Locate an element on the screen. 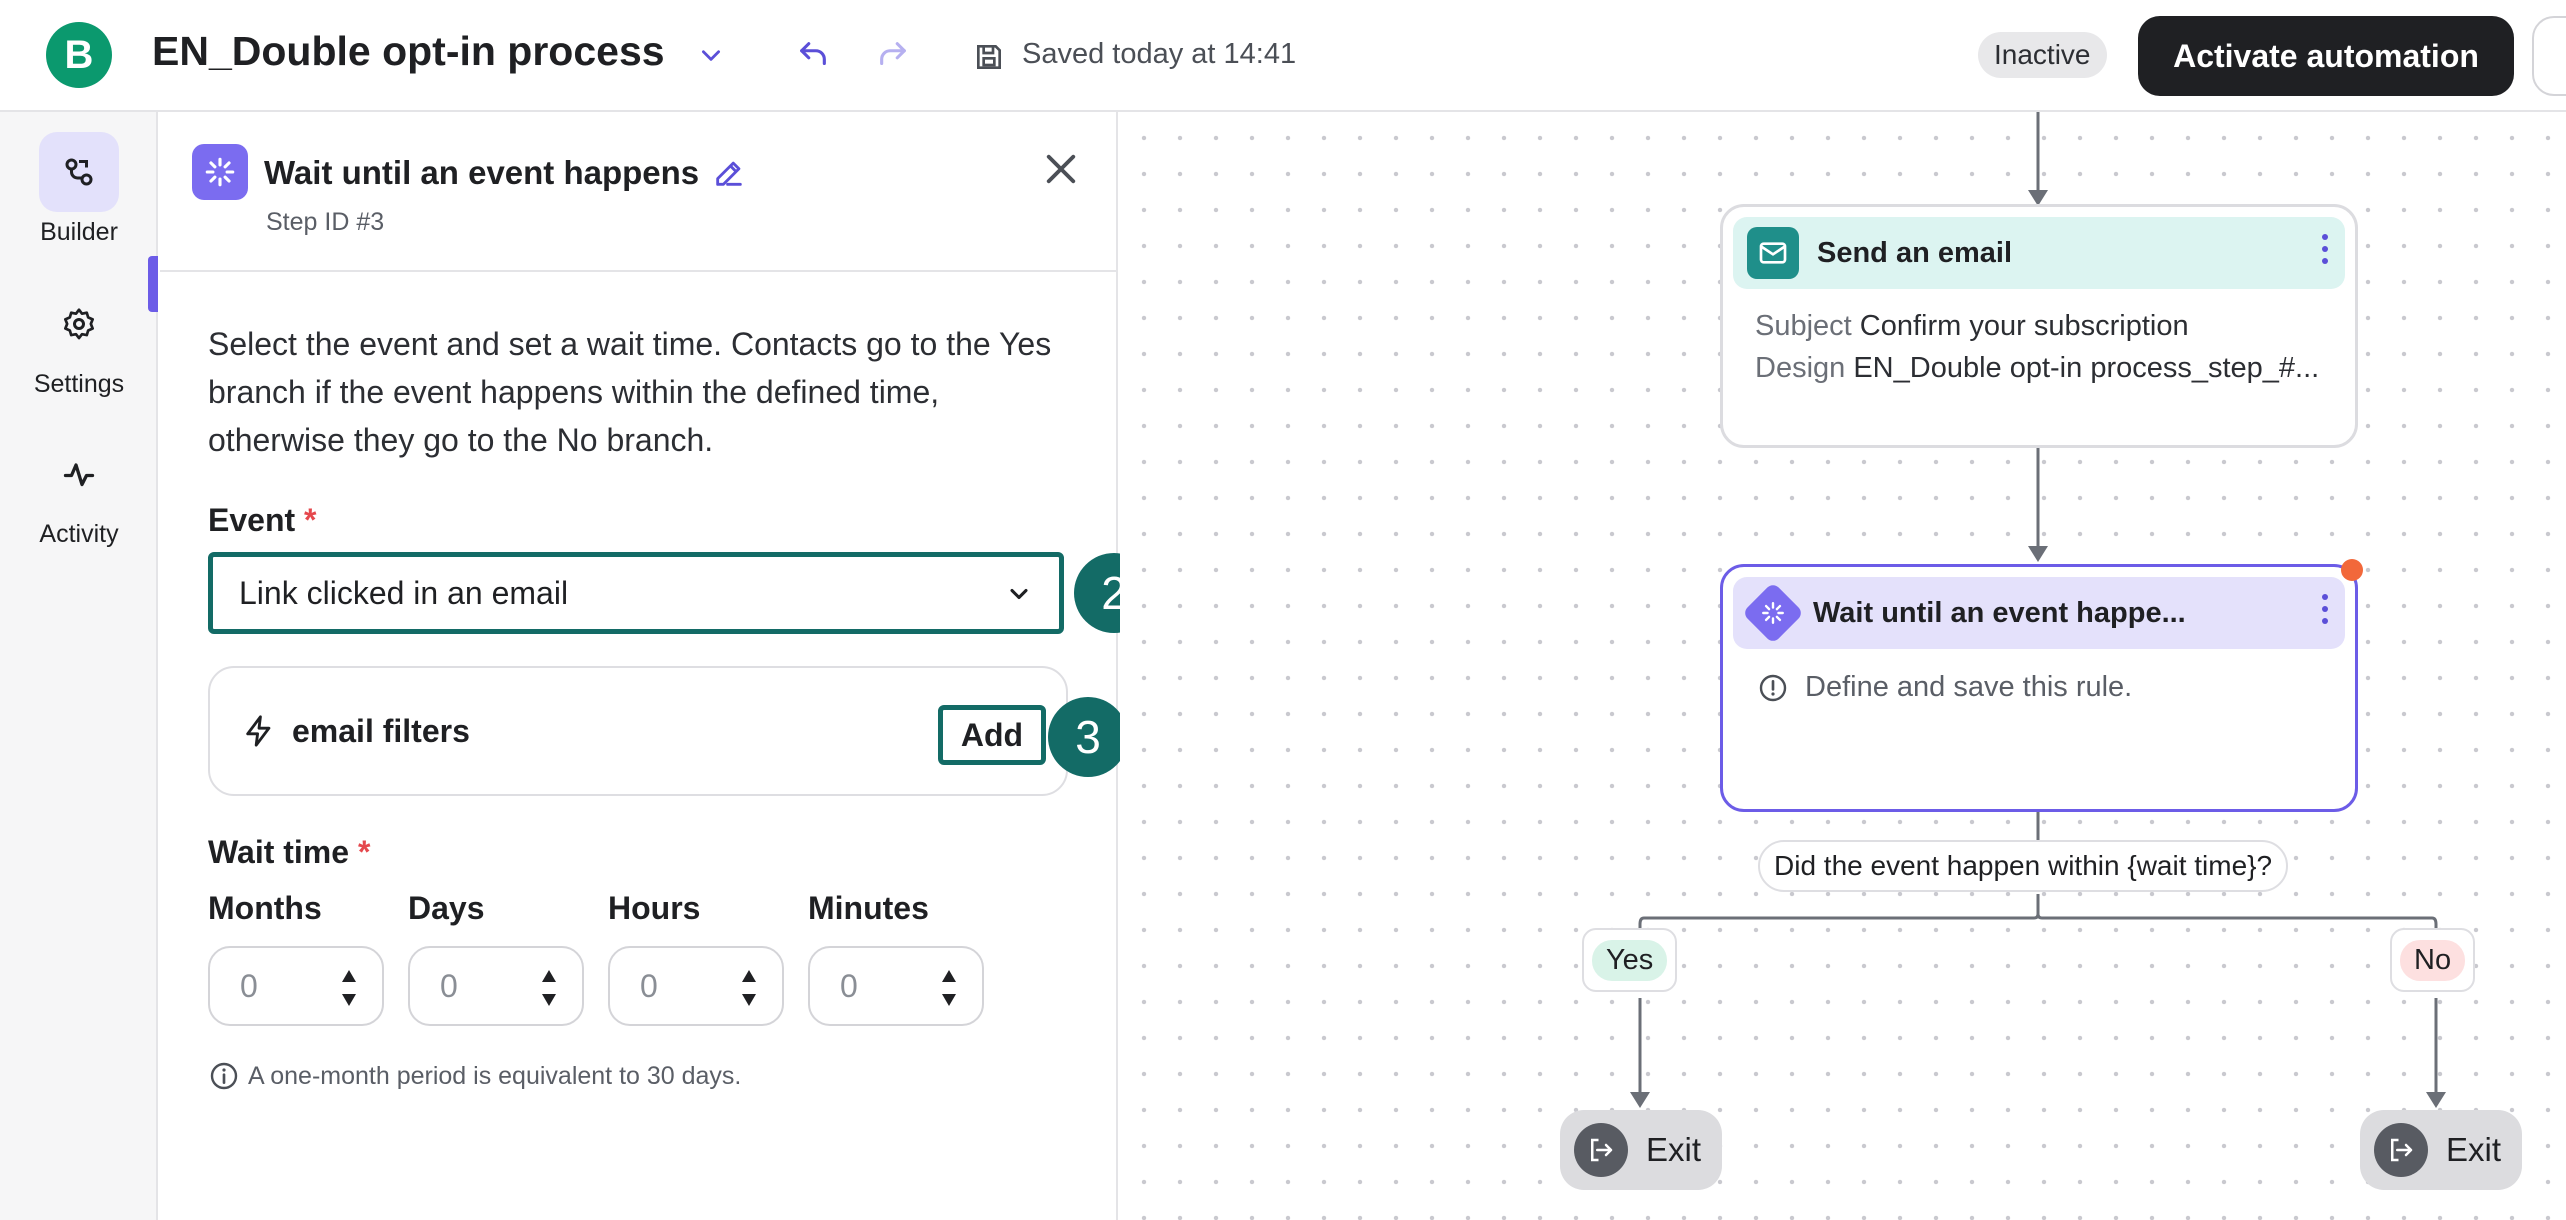 Image resolution: width=2566 pixels, height=1220 pixels. exit-node-yes: Exit is located at coordinates (1641, 1150).